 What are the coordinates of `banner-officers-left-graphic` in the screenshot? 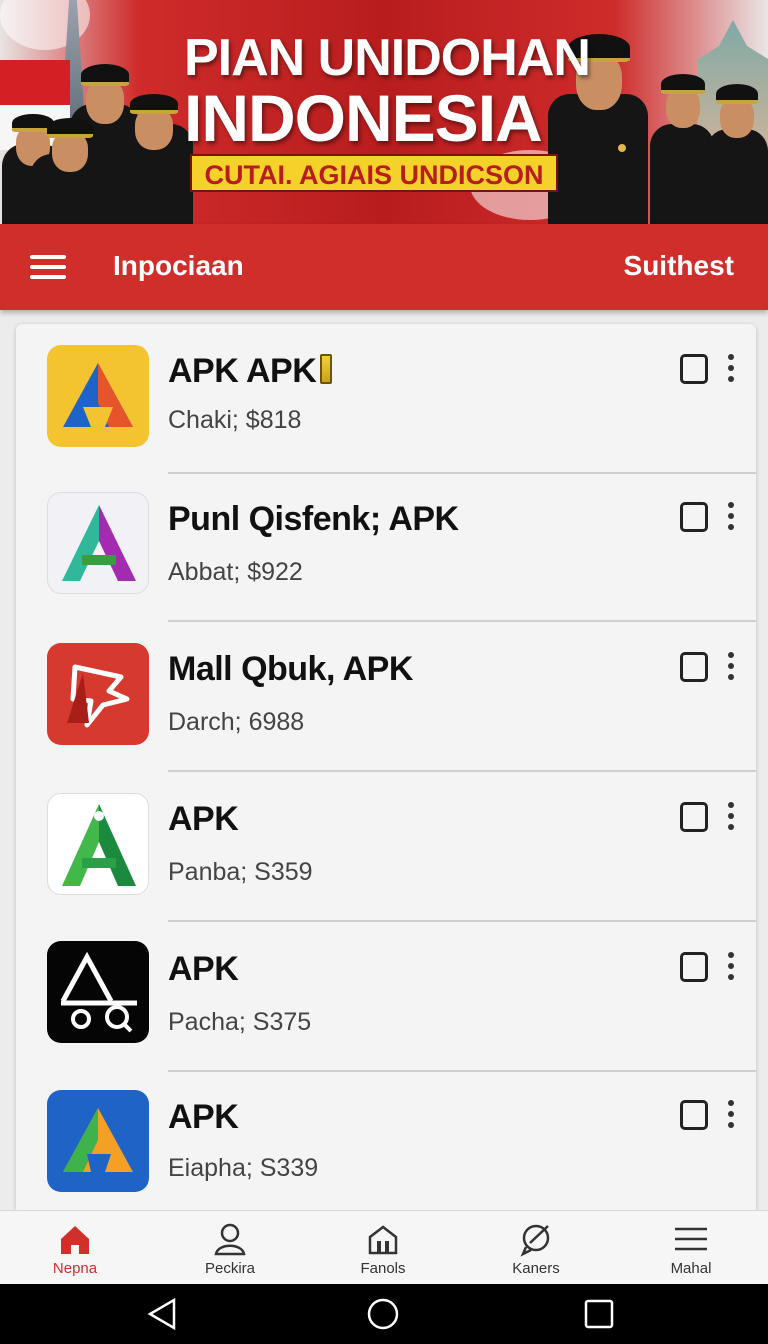 It's located at (100, 129).